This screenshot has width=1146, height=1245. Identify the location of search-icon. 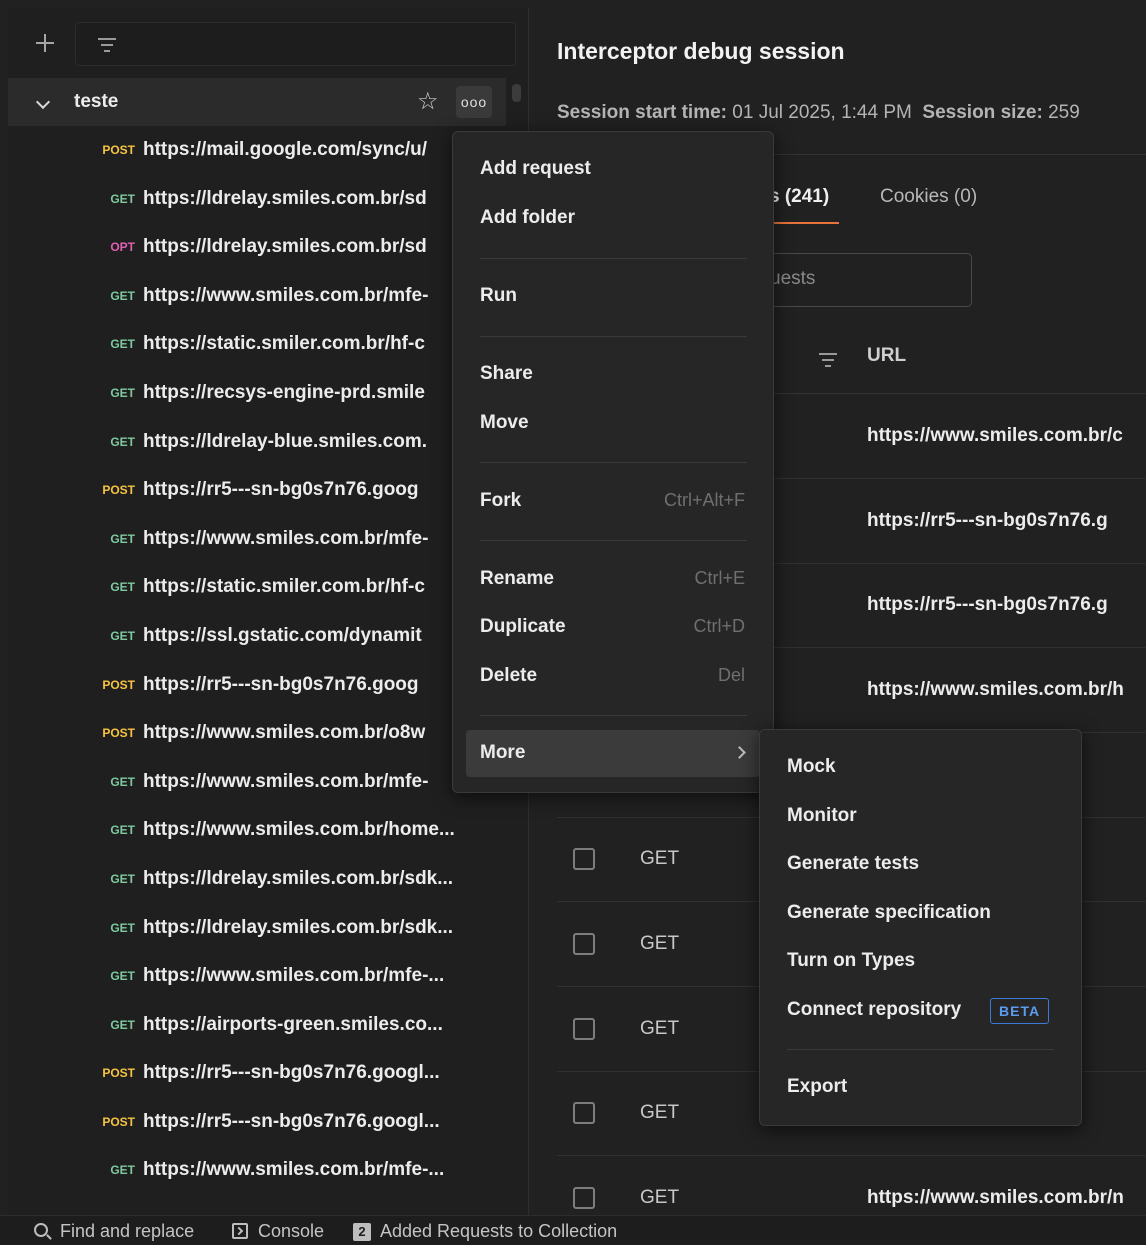
(41, 1230).